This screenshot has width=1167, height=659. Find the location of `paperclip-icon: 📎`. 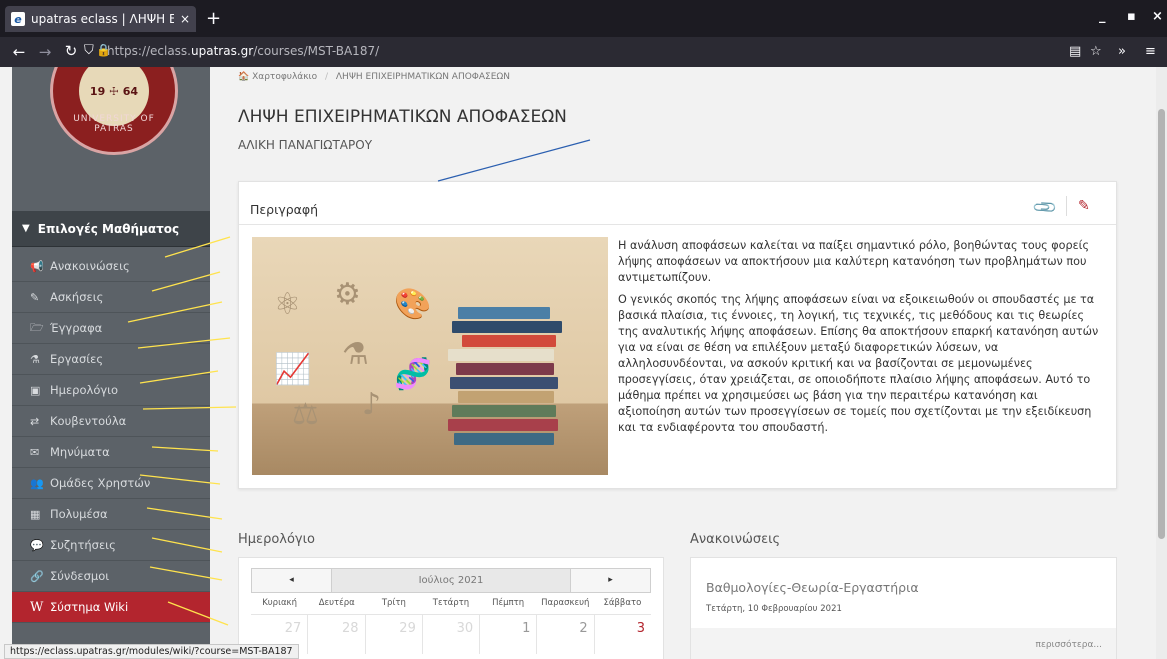

paperclip-icon: 📎 is located at coordinates (1045, 208).